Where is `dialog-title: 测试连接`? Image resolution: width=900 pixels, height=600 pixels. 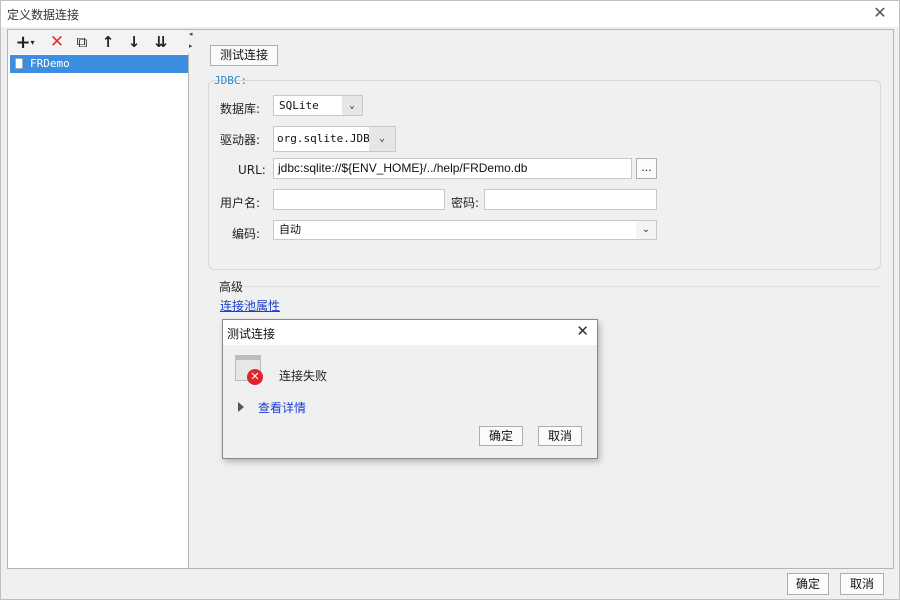 dialog-title: 测试连接 is located at coordinates (251, 334).